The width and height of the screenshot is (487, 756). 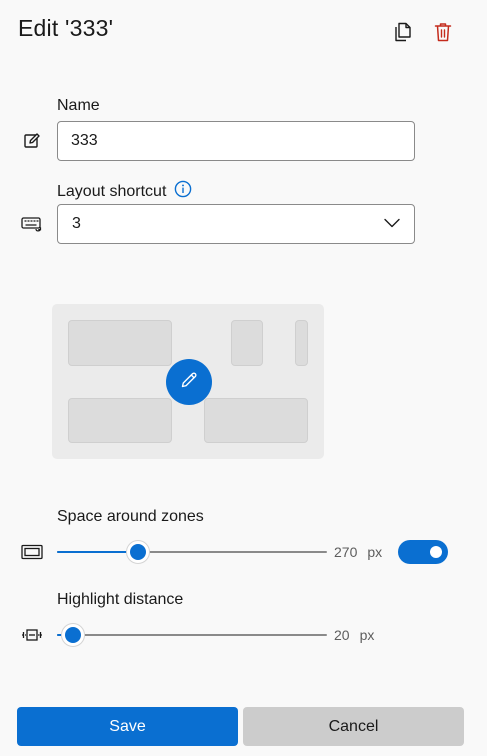 What do you see at coordinates (354, 635) in the screenshot?
I see `highlight-distance-value: 20 px` at bounding box center [354, 635].